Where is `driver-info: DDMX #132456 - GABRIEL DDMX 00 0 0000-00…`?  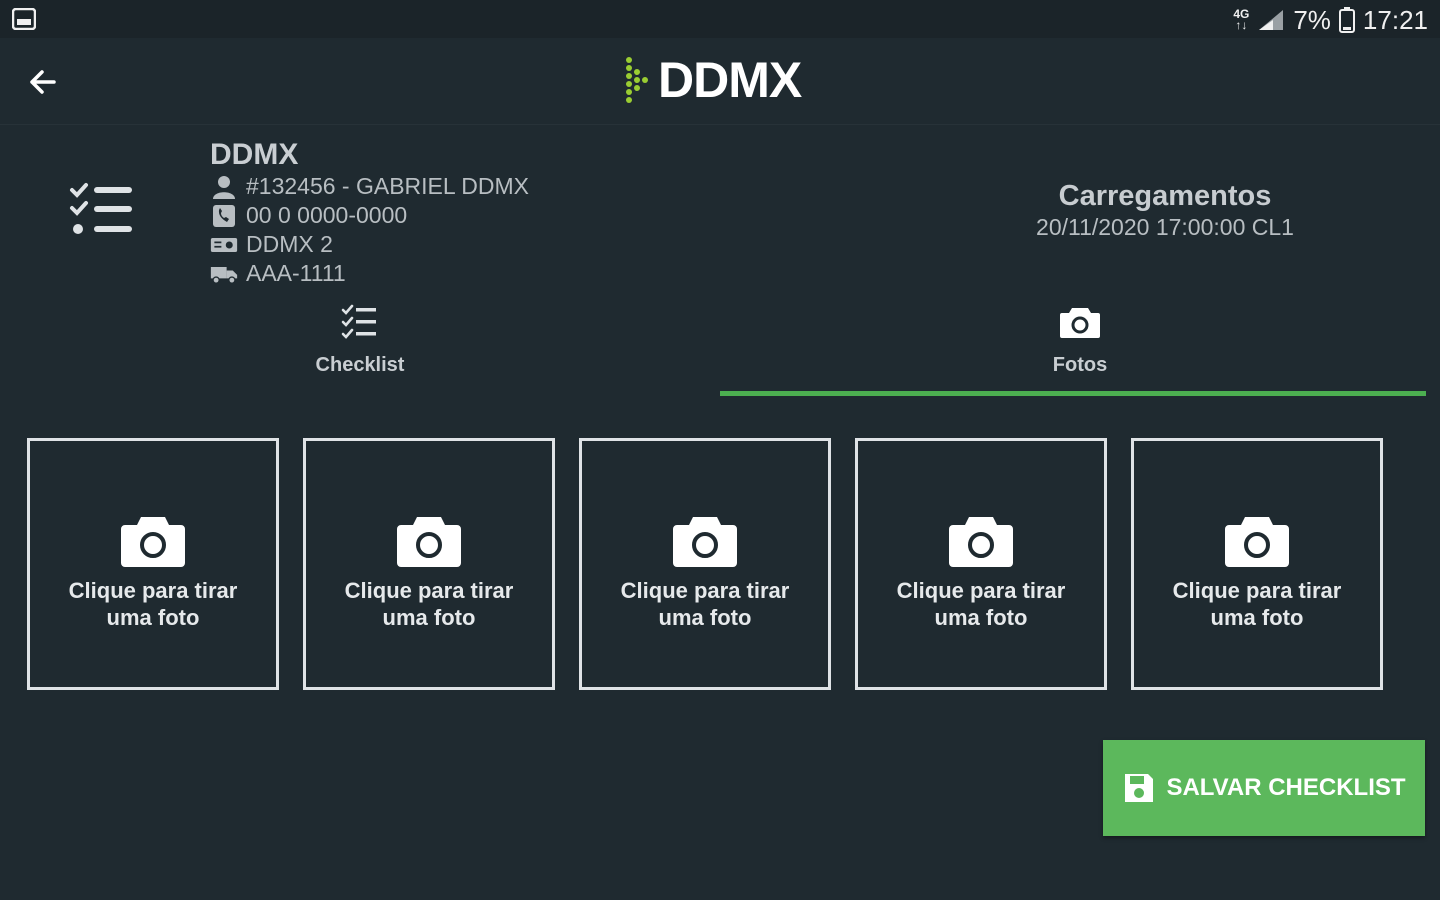
driver-info: DDMX #132456 - GABRIEL DDMX 00 0 0000-00… is located at coordinates (369, 213).